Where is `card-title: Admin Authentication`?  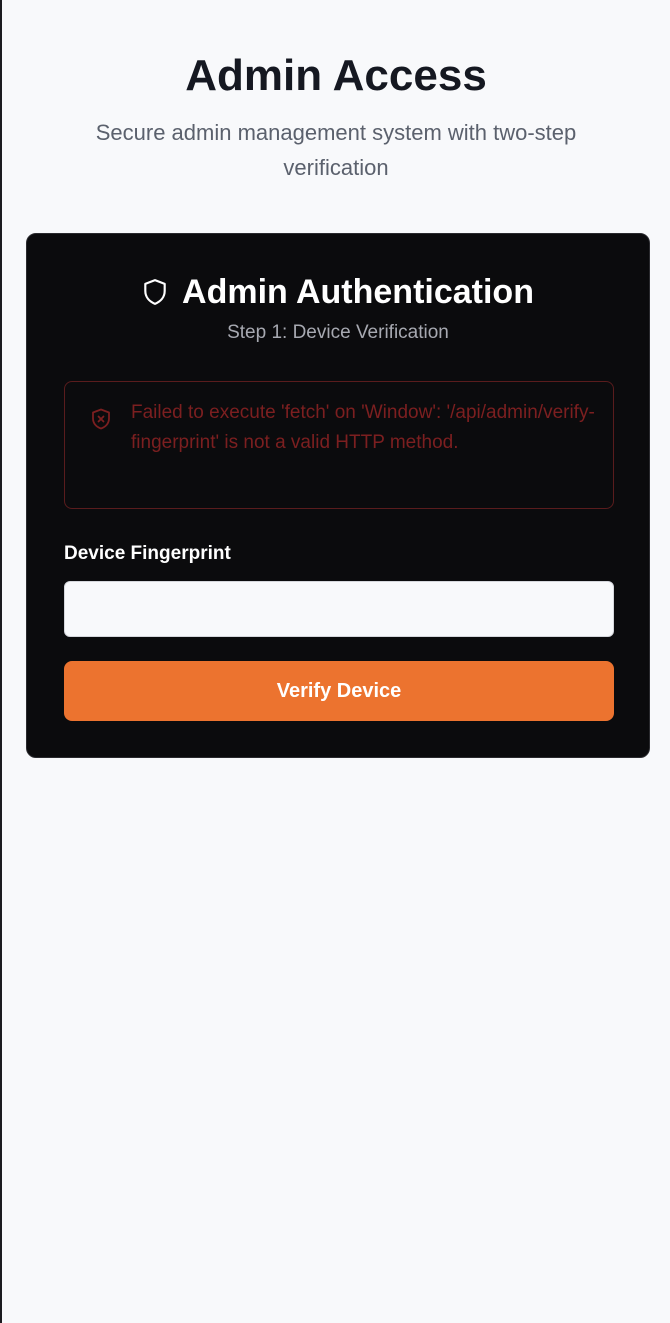 card-title: Admin Authentication is located at coordinates (358, 292).